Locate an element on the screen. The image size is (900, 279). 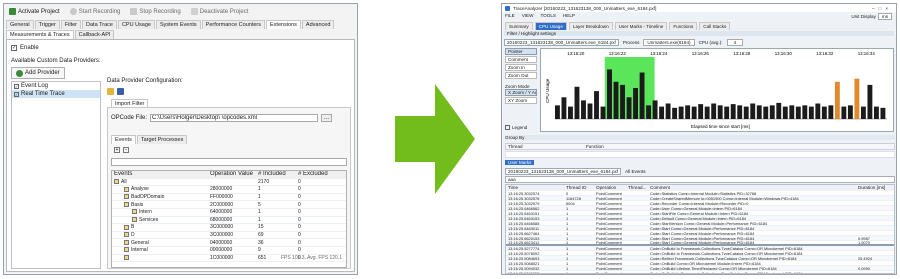
mark-thread-id: 1164728 is located at coordinates (573, 198).